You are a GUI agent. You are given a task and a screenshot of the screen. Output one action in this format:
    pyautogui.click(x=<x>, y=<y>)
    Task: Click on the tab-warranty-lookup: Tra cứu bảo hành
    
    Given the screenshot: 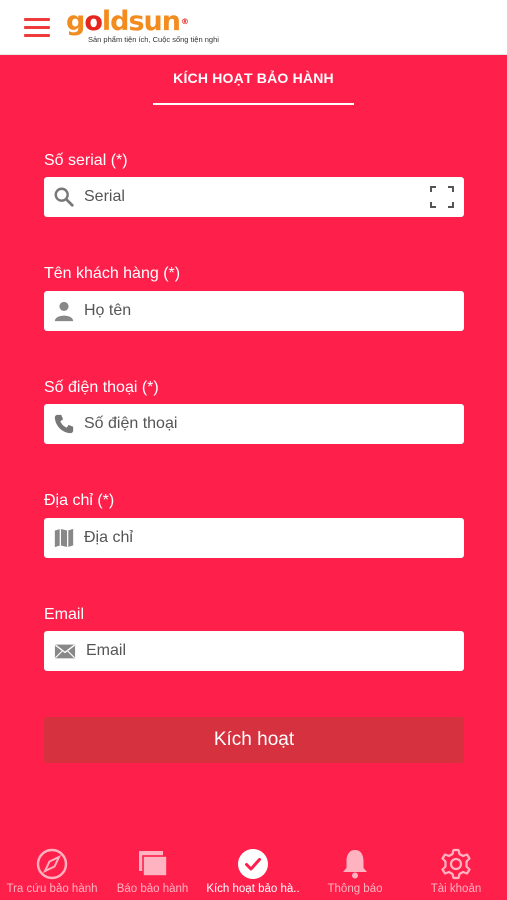 What is the action you would take?
    pyautogui.click(x=52, y=871)
    